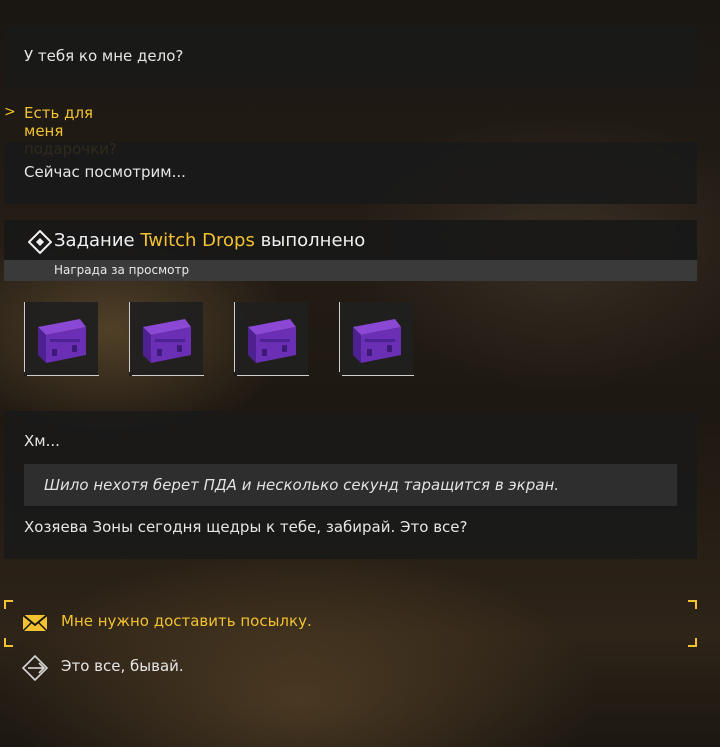 The image size is (720, 747). What do you see at coordinates (122, 666) in the screenshot?
I see `choice-label: Это все, бывай.` at bounding box center [122, 666].